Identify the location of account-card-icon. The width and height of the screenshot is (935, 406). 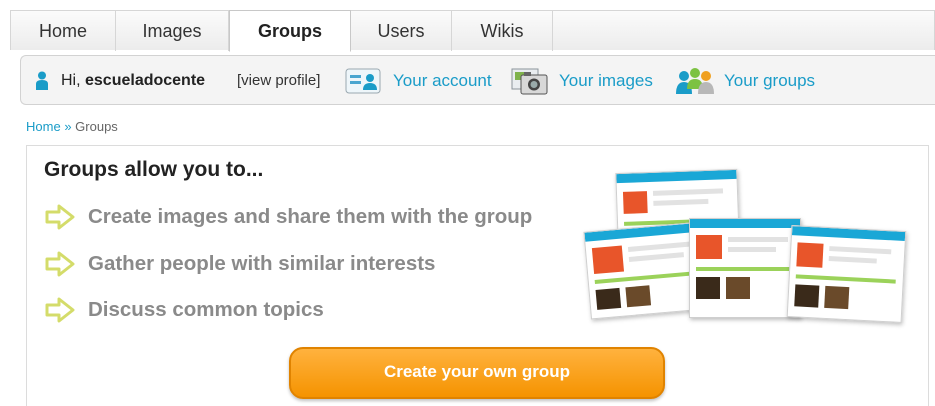
(363, 81).